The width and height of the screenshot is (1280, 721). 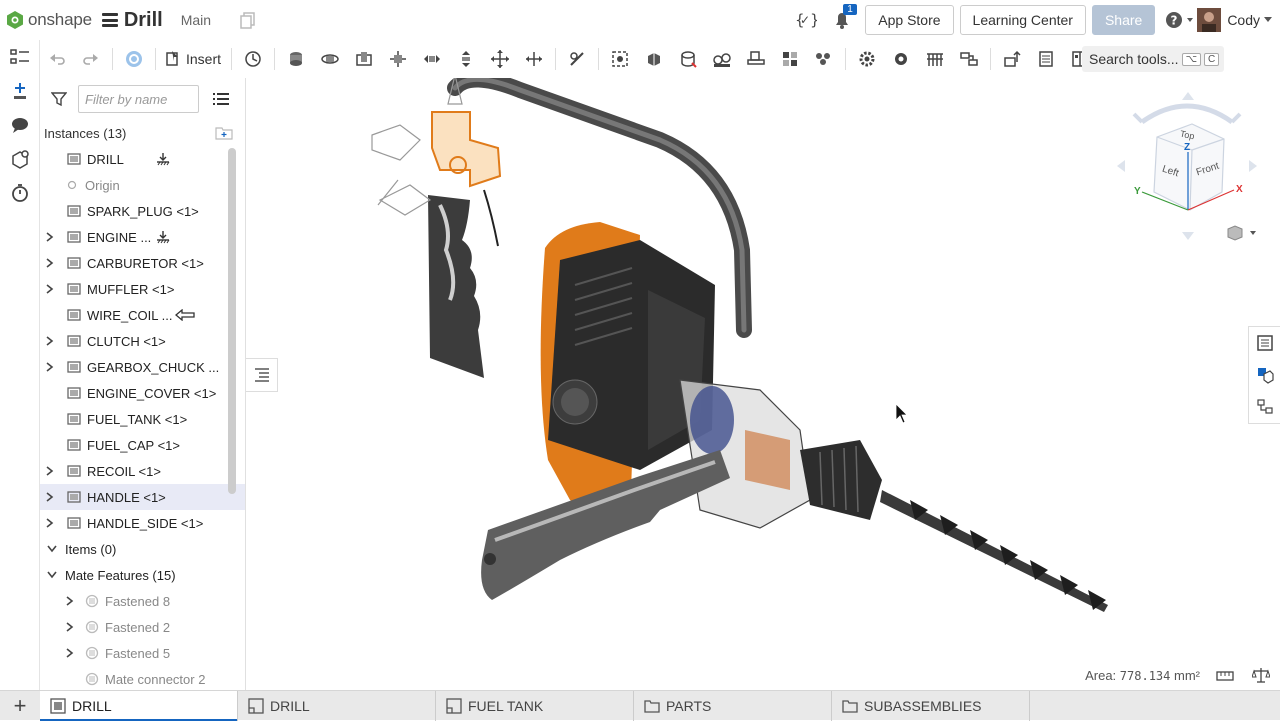 I want to click on appearances-icon, so click(x=1264, y=375).